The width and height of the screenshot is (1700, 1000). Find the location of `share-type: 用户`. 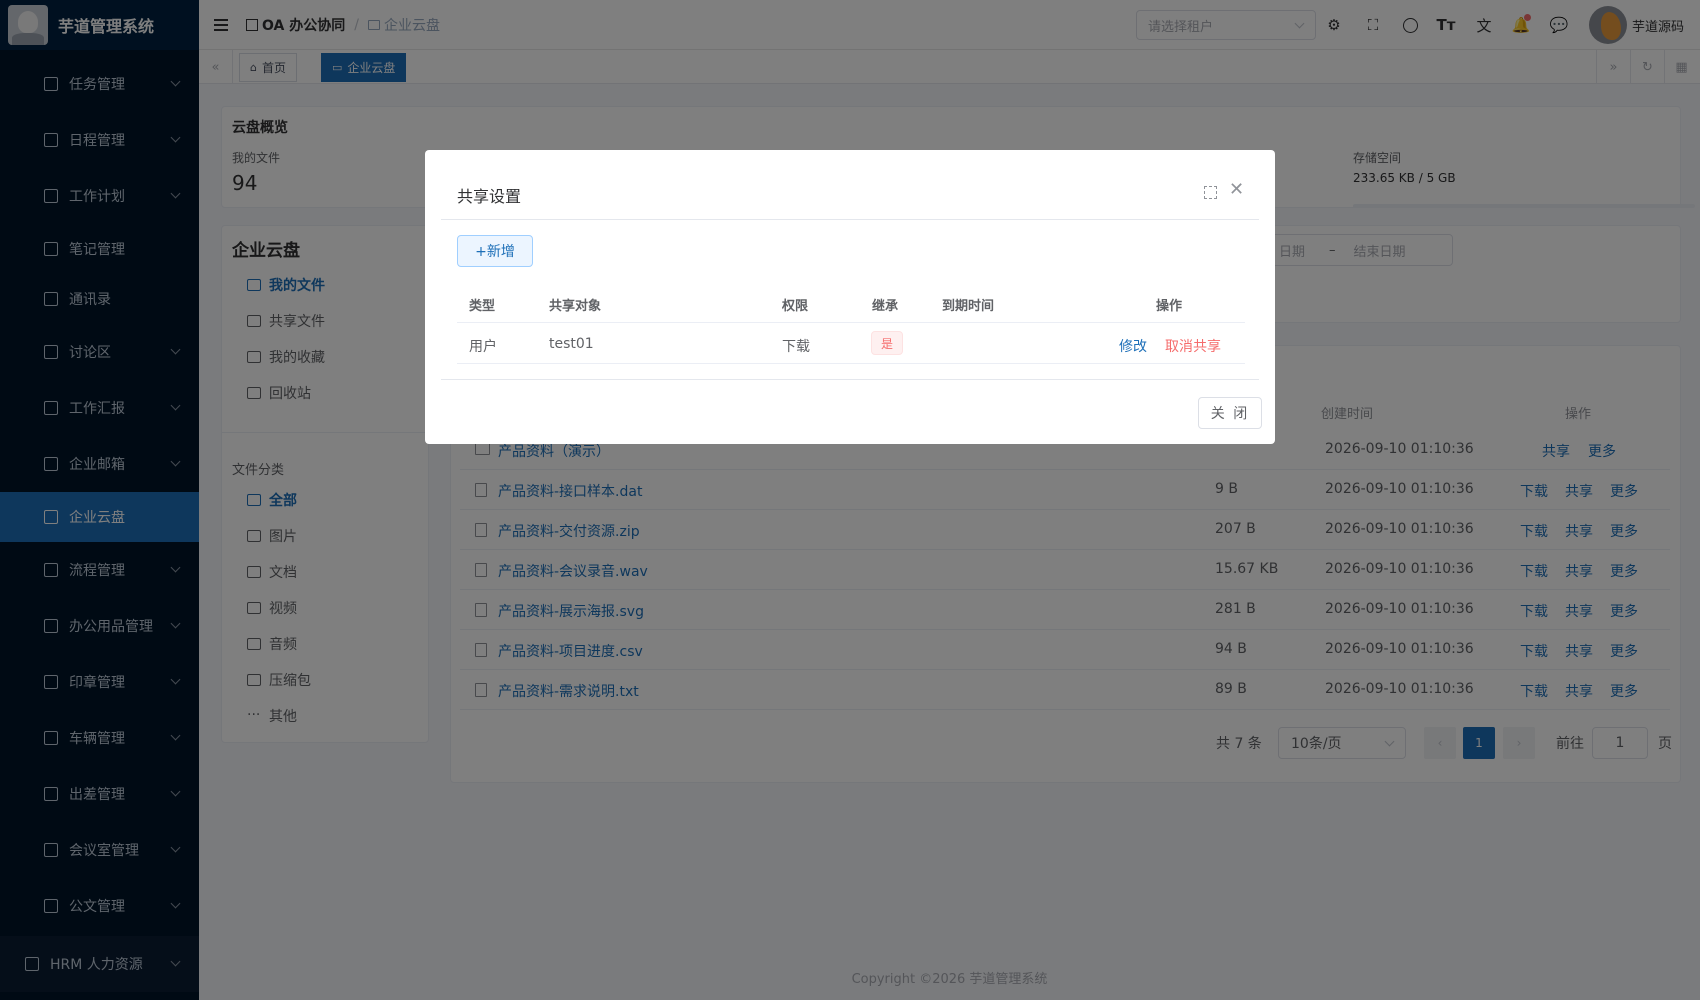

share-type: 用户 is located at coordinates (483, 347).